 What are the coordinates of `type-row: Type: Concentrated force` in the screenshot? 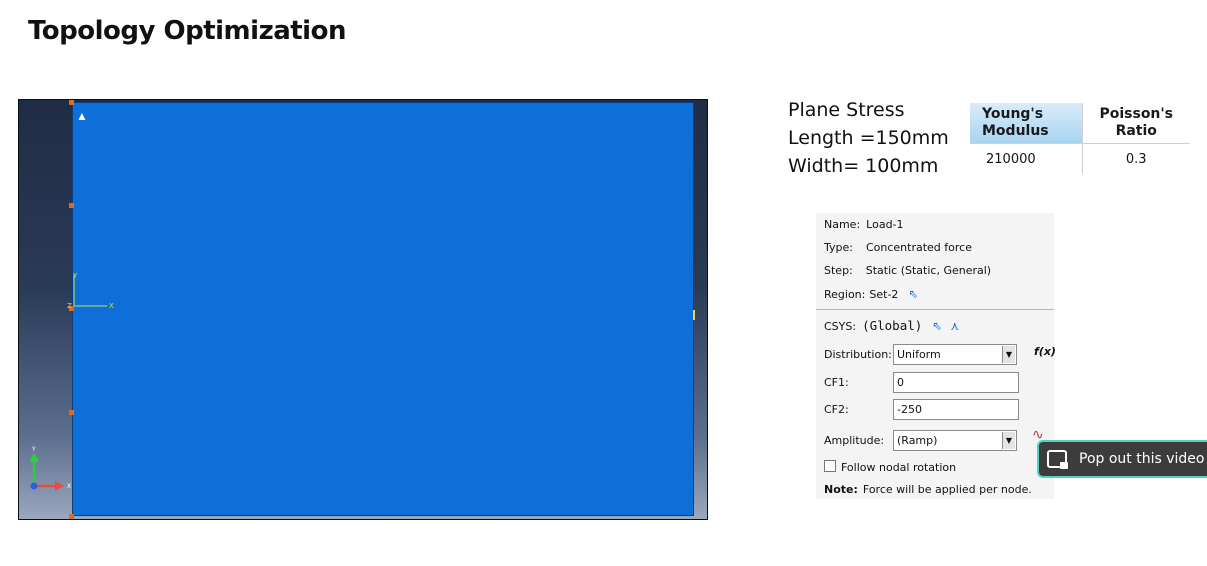 It's located at (898, 247).